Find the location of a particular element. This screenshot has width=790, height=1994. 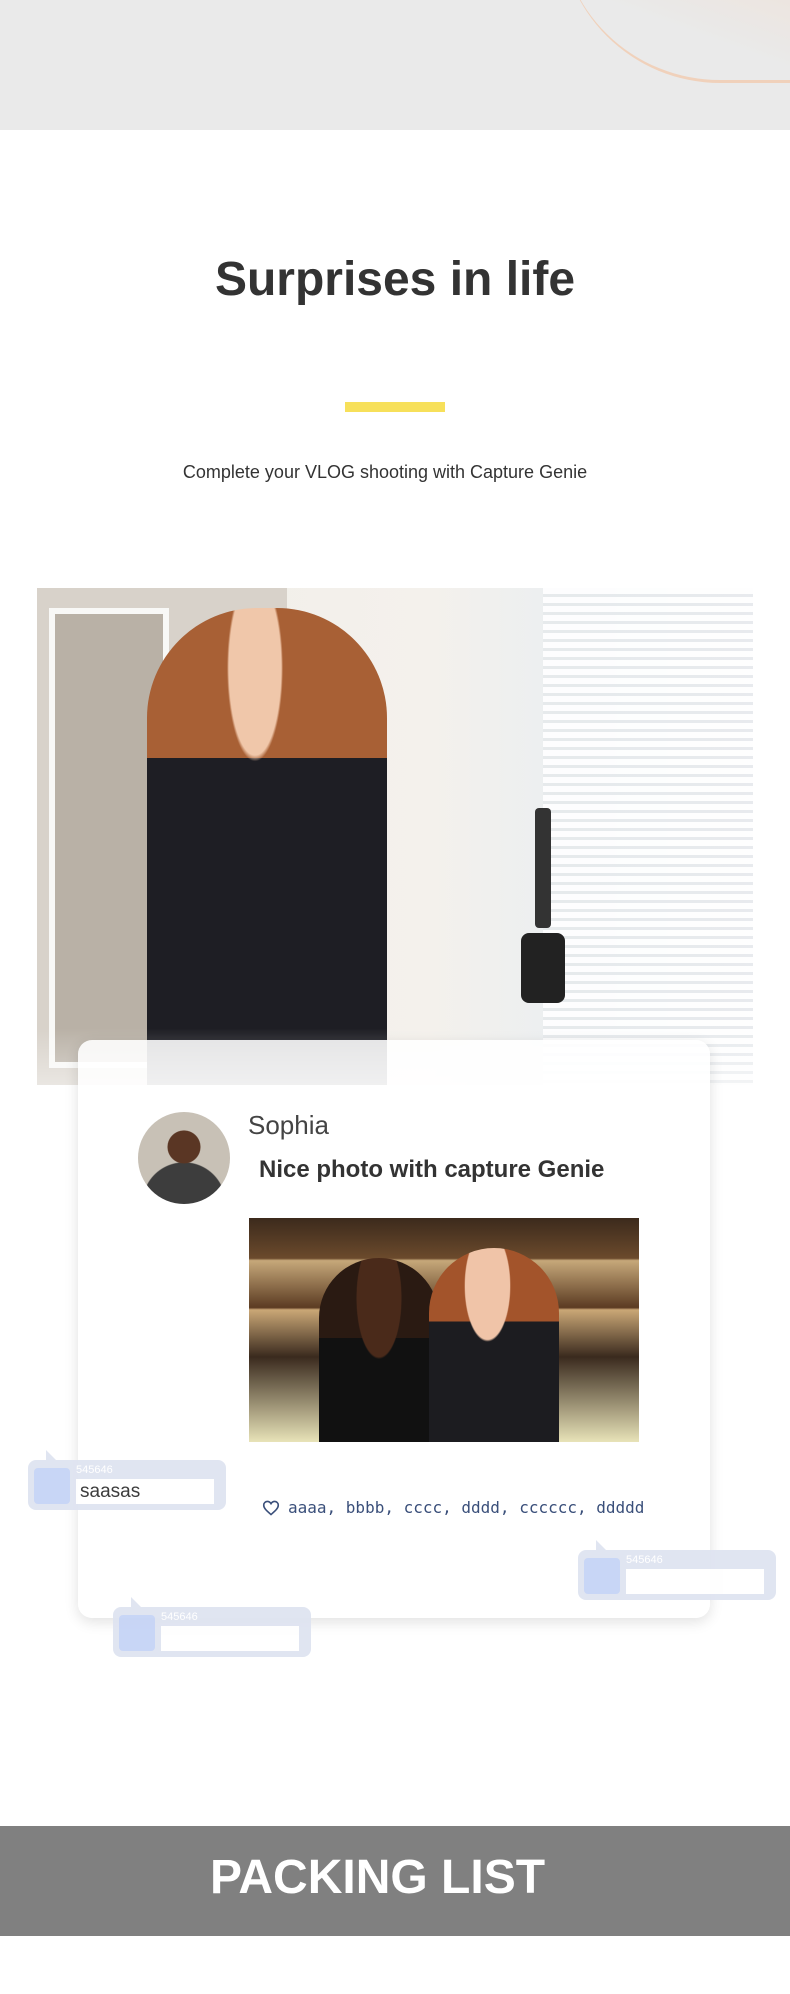

top-banner-image is located at coordinates (395, 65).